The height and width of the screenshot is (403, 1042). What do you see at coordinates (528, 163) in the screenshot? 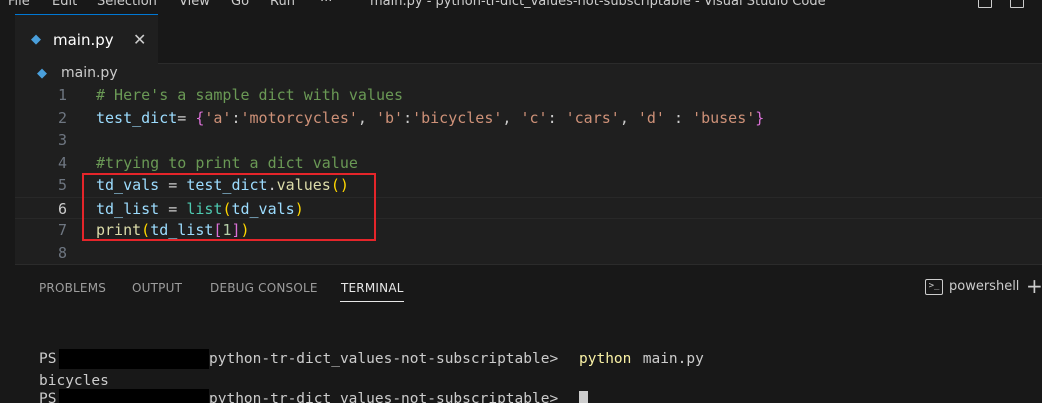
I see `code-line: 4 #trying to print a dict value` at bounding box center [528, 163].